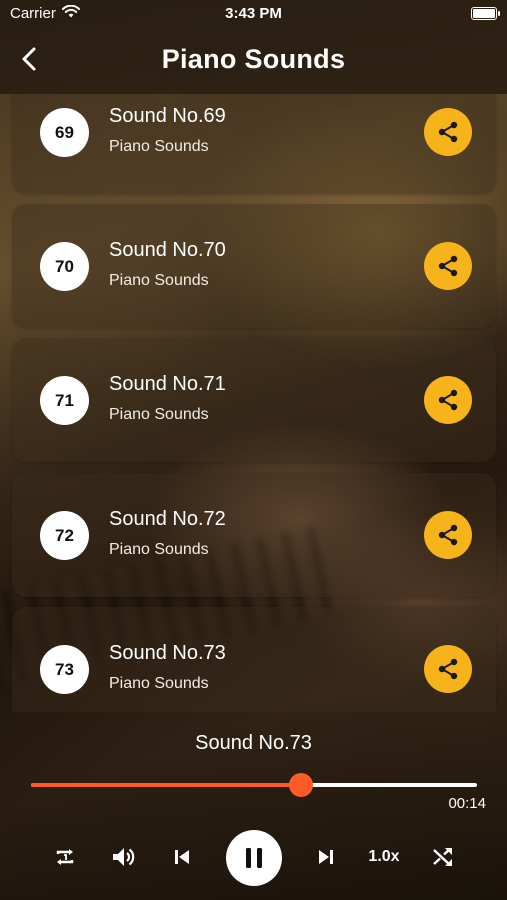 This screenshot has width=507, height=900. Describe the element at coordinates (485, 13) in the screenshot. I see `battery-icon` at that location.